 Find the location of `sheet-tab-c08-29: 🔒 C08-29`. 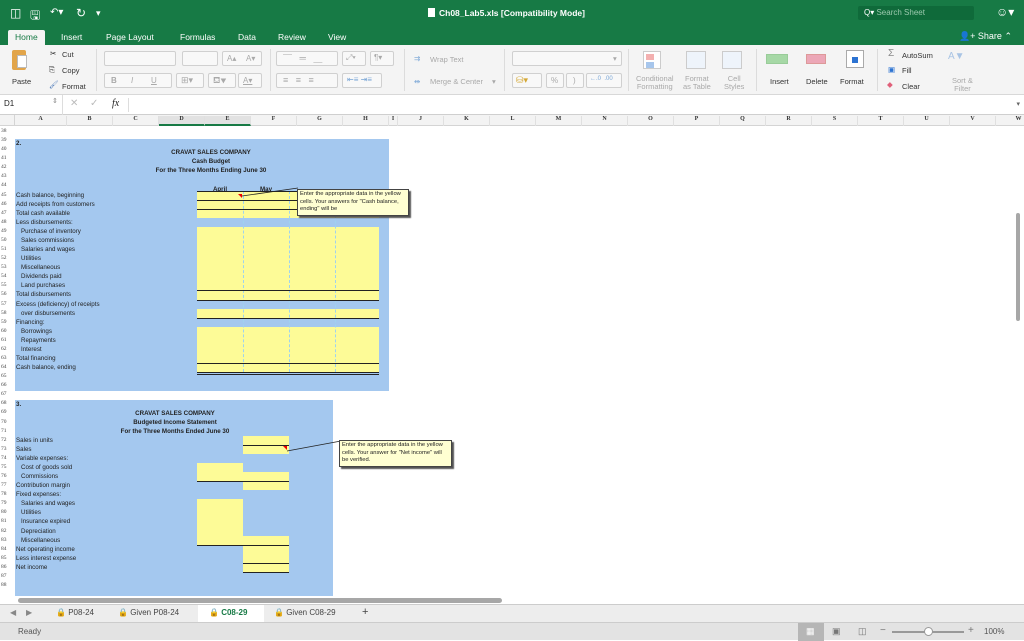

sheet-tab-c08-29: 🔒 C08-29 is located at coordinates (231, 614).